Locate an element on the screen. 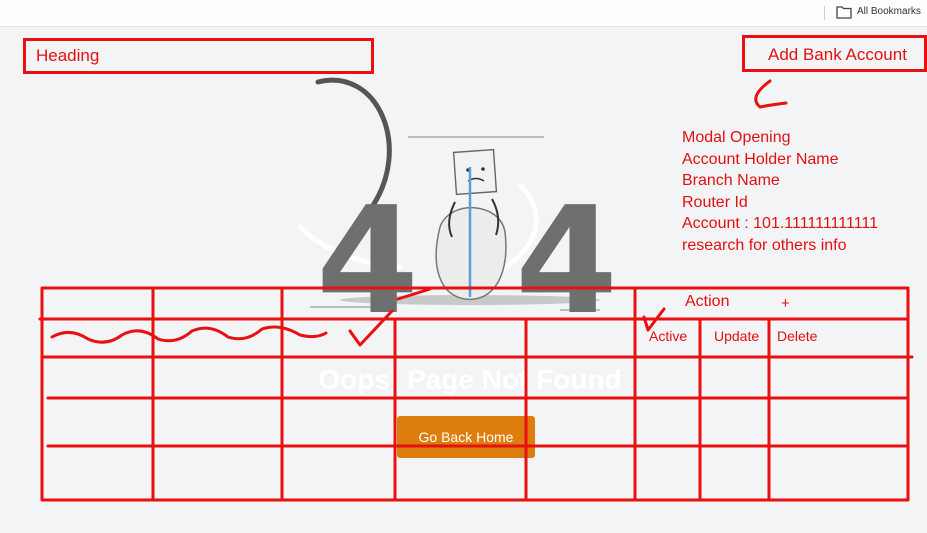  action-header: Action is located at coordinates (707, 301).